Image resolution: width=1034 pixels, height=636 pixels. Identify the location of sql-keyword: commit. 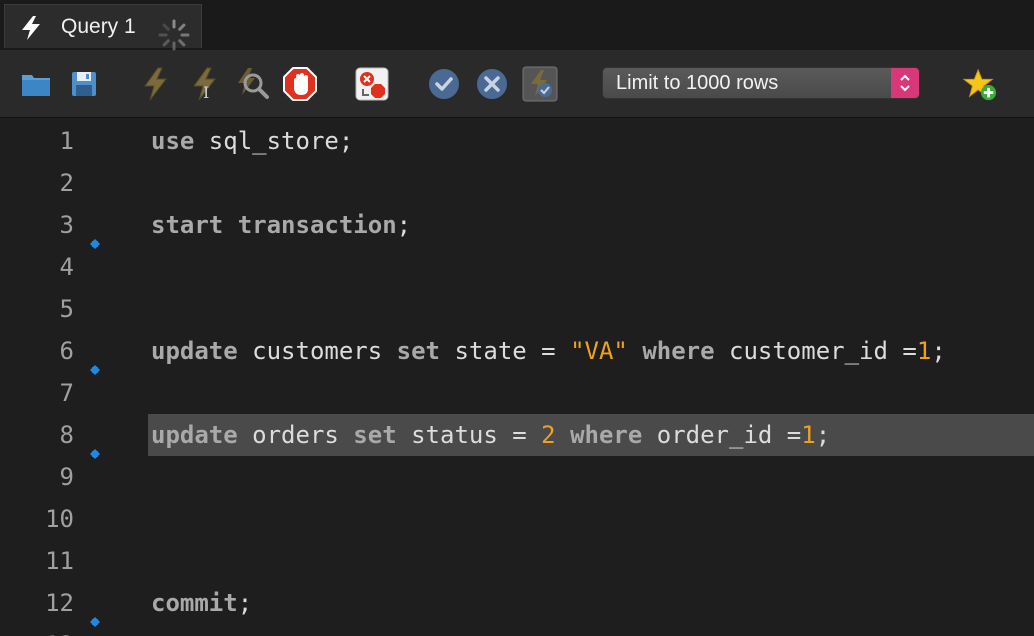
(194, 603).